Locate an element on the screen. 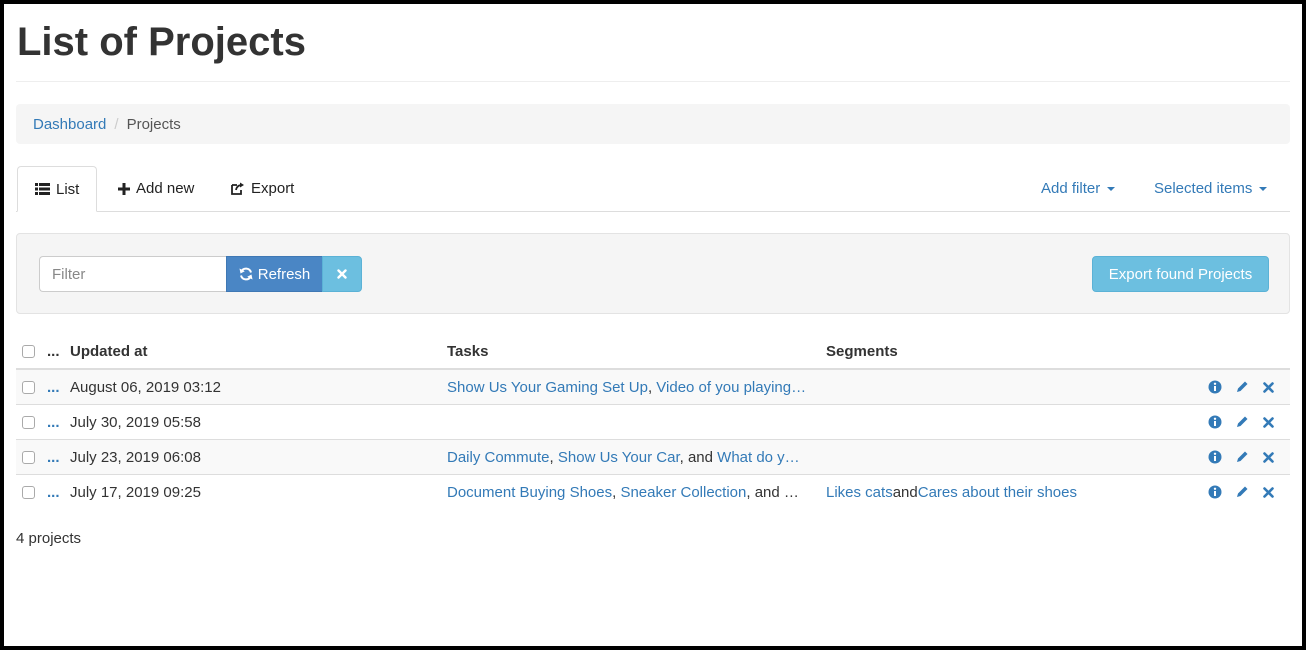 The image size is (1306, 650). table-row: ... July 30, 2019 05:58 is located at coordinates (653, 421).